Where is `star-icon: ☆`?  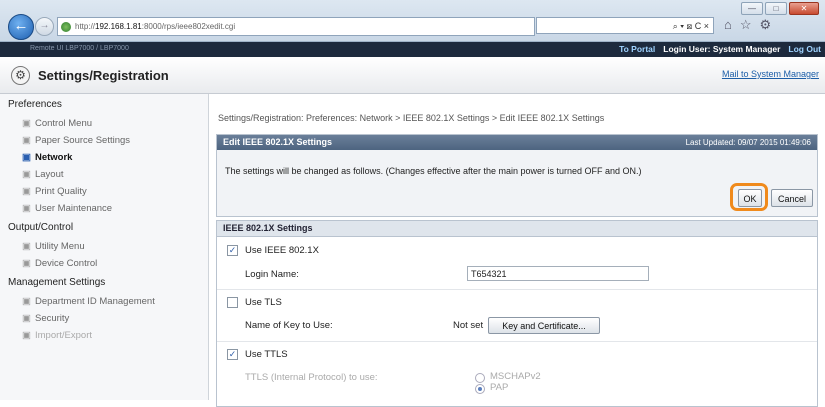 star-icon: ☆ is located at coordinates (746, 25).